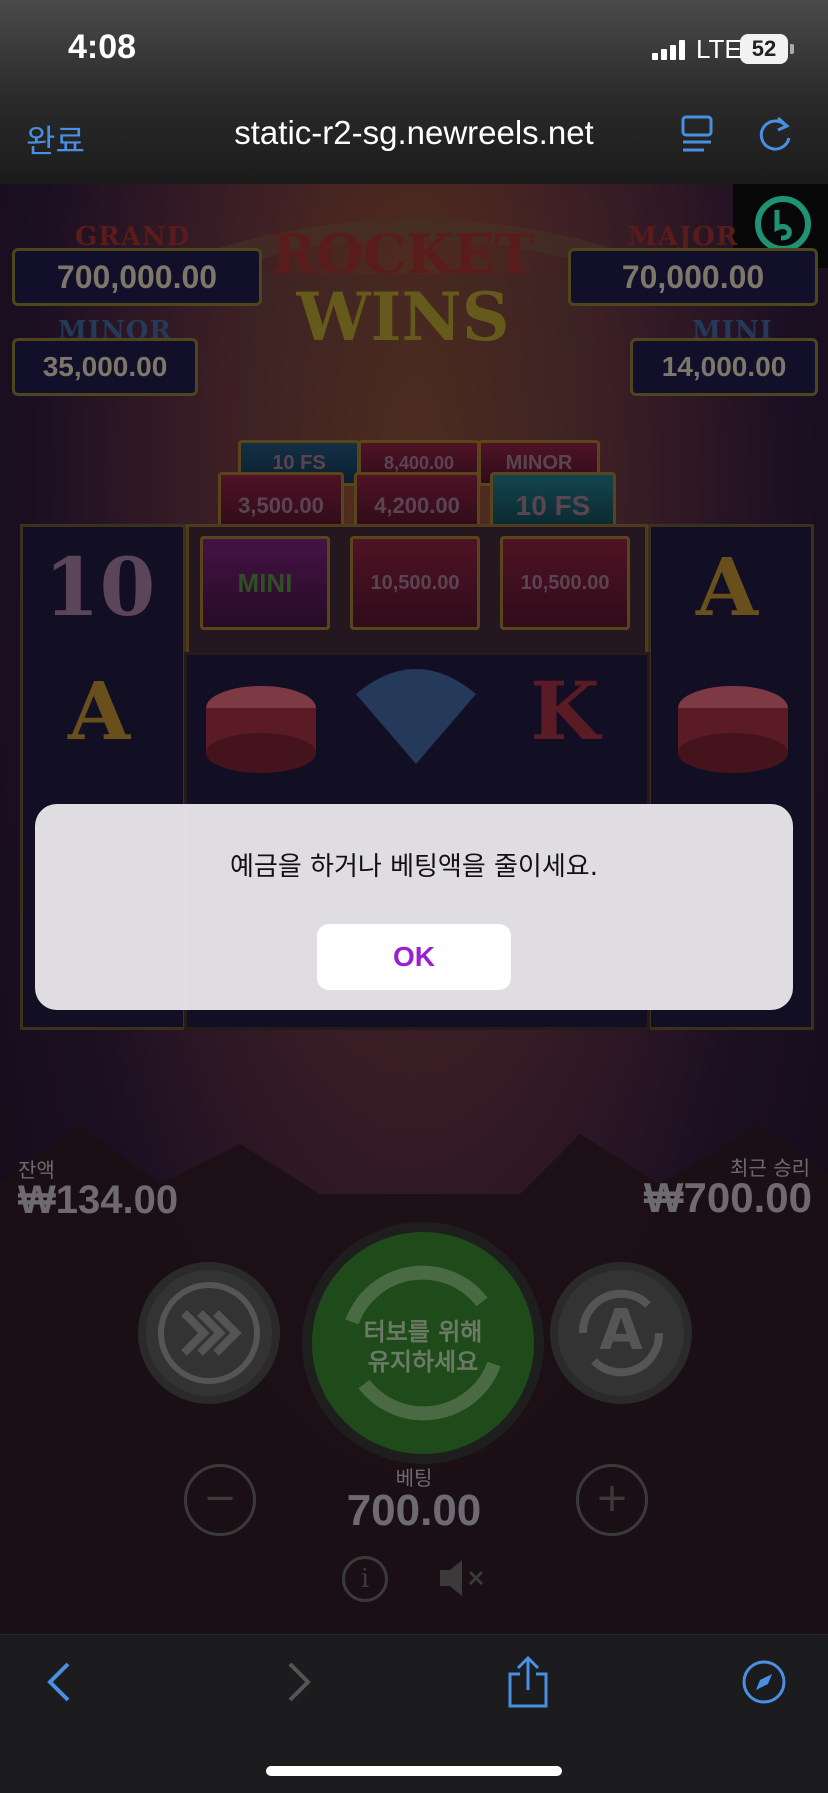 This screenshot has height=1793, width=828. What do you see at coordinates (98, 1200) in the screenshot?
I see `balance-value: ₩134.00` at bounding box center [98, 1200].